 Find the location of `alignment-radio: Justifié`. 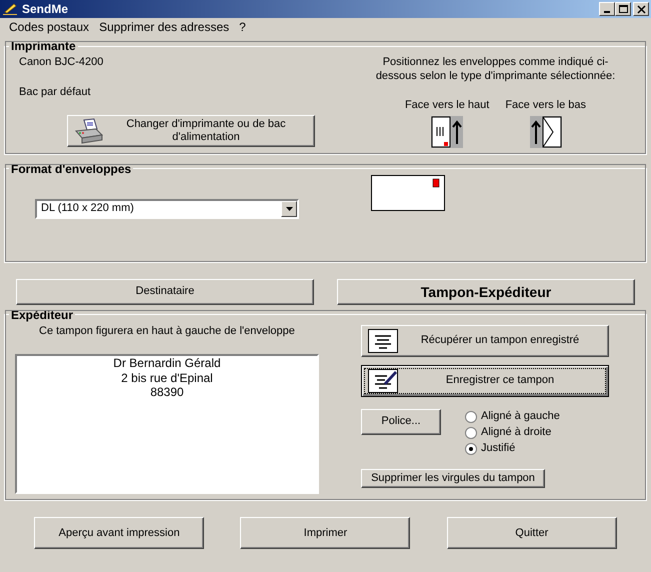

alignment-radio: Justifié is located at coordinates (512, 448).